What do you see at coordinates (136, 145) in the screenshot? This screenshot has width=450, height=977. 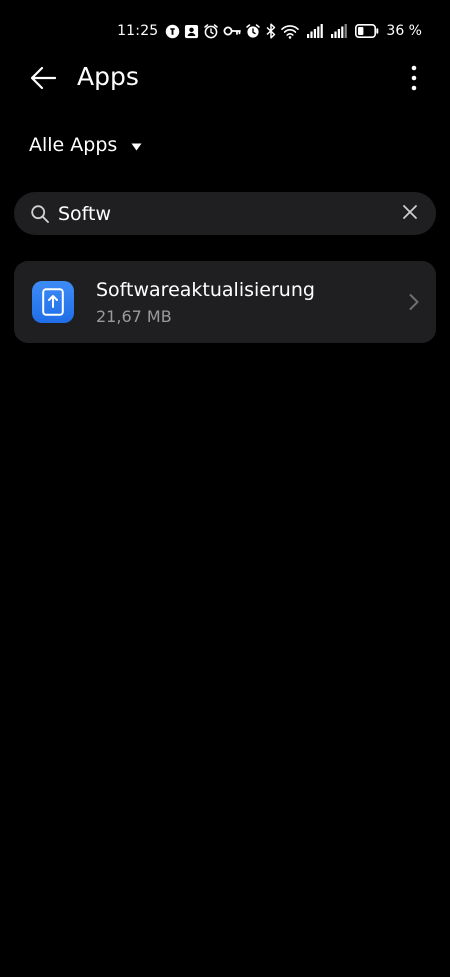 I see `caret-down-icon` at bounding box center [136, 145].